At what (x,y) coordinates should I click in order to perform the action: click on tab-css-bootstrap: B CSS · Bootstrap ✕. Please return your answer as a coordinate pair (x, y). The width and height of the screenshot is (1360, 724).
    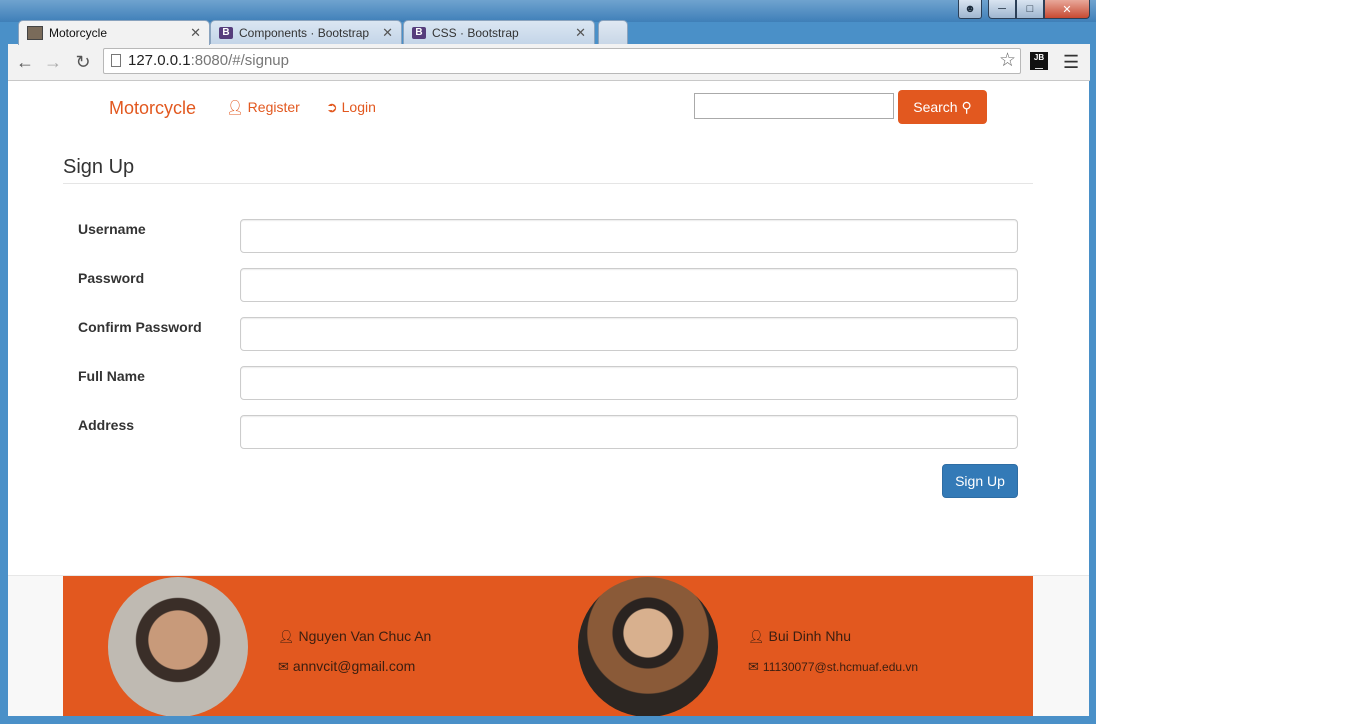
    Looking at the image, I should click on (499, 32).